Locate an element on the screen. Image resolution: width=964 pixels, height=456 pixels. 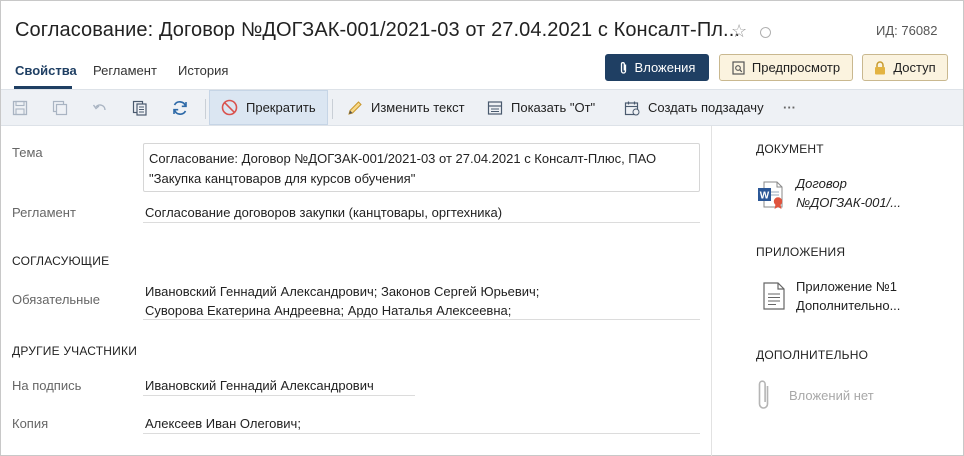
save-icon is located at coordinates (20, 108).